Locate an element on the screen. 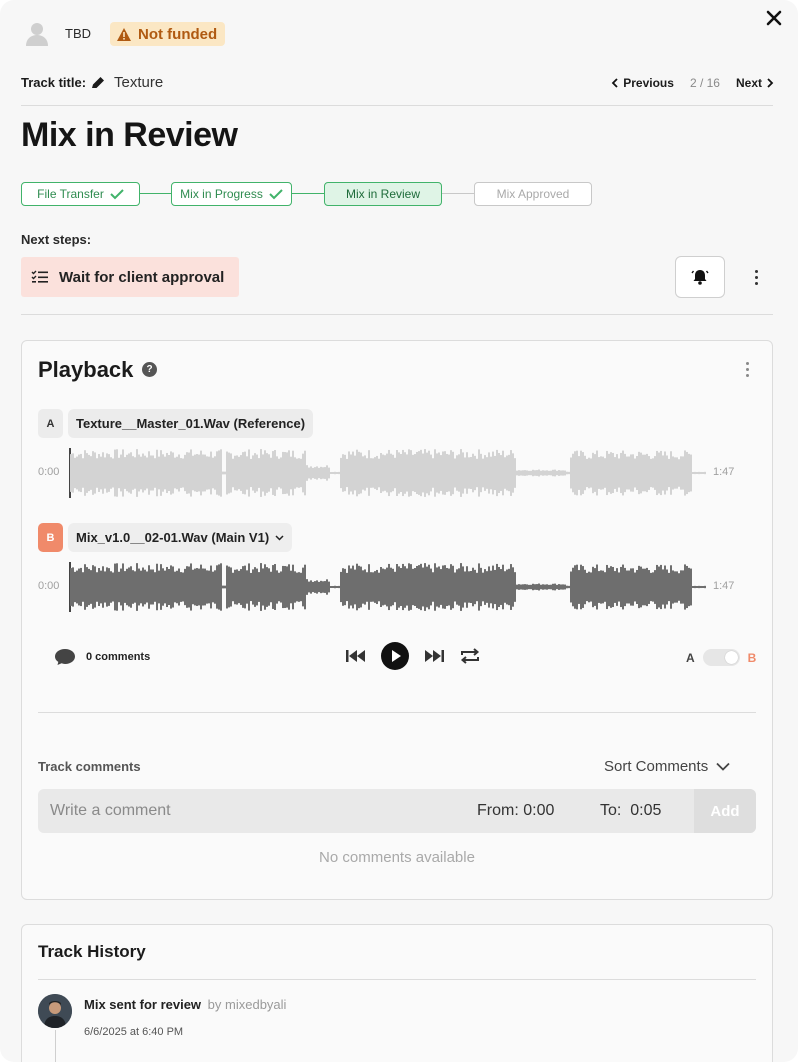 The width and height of the screenshot is (798, 1062). ab-b-label: B is located at coordinates (752, 657).